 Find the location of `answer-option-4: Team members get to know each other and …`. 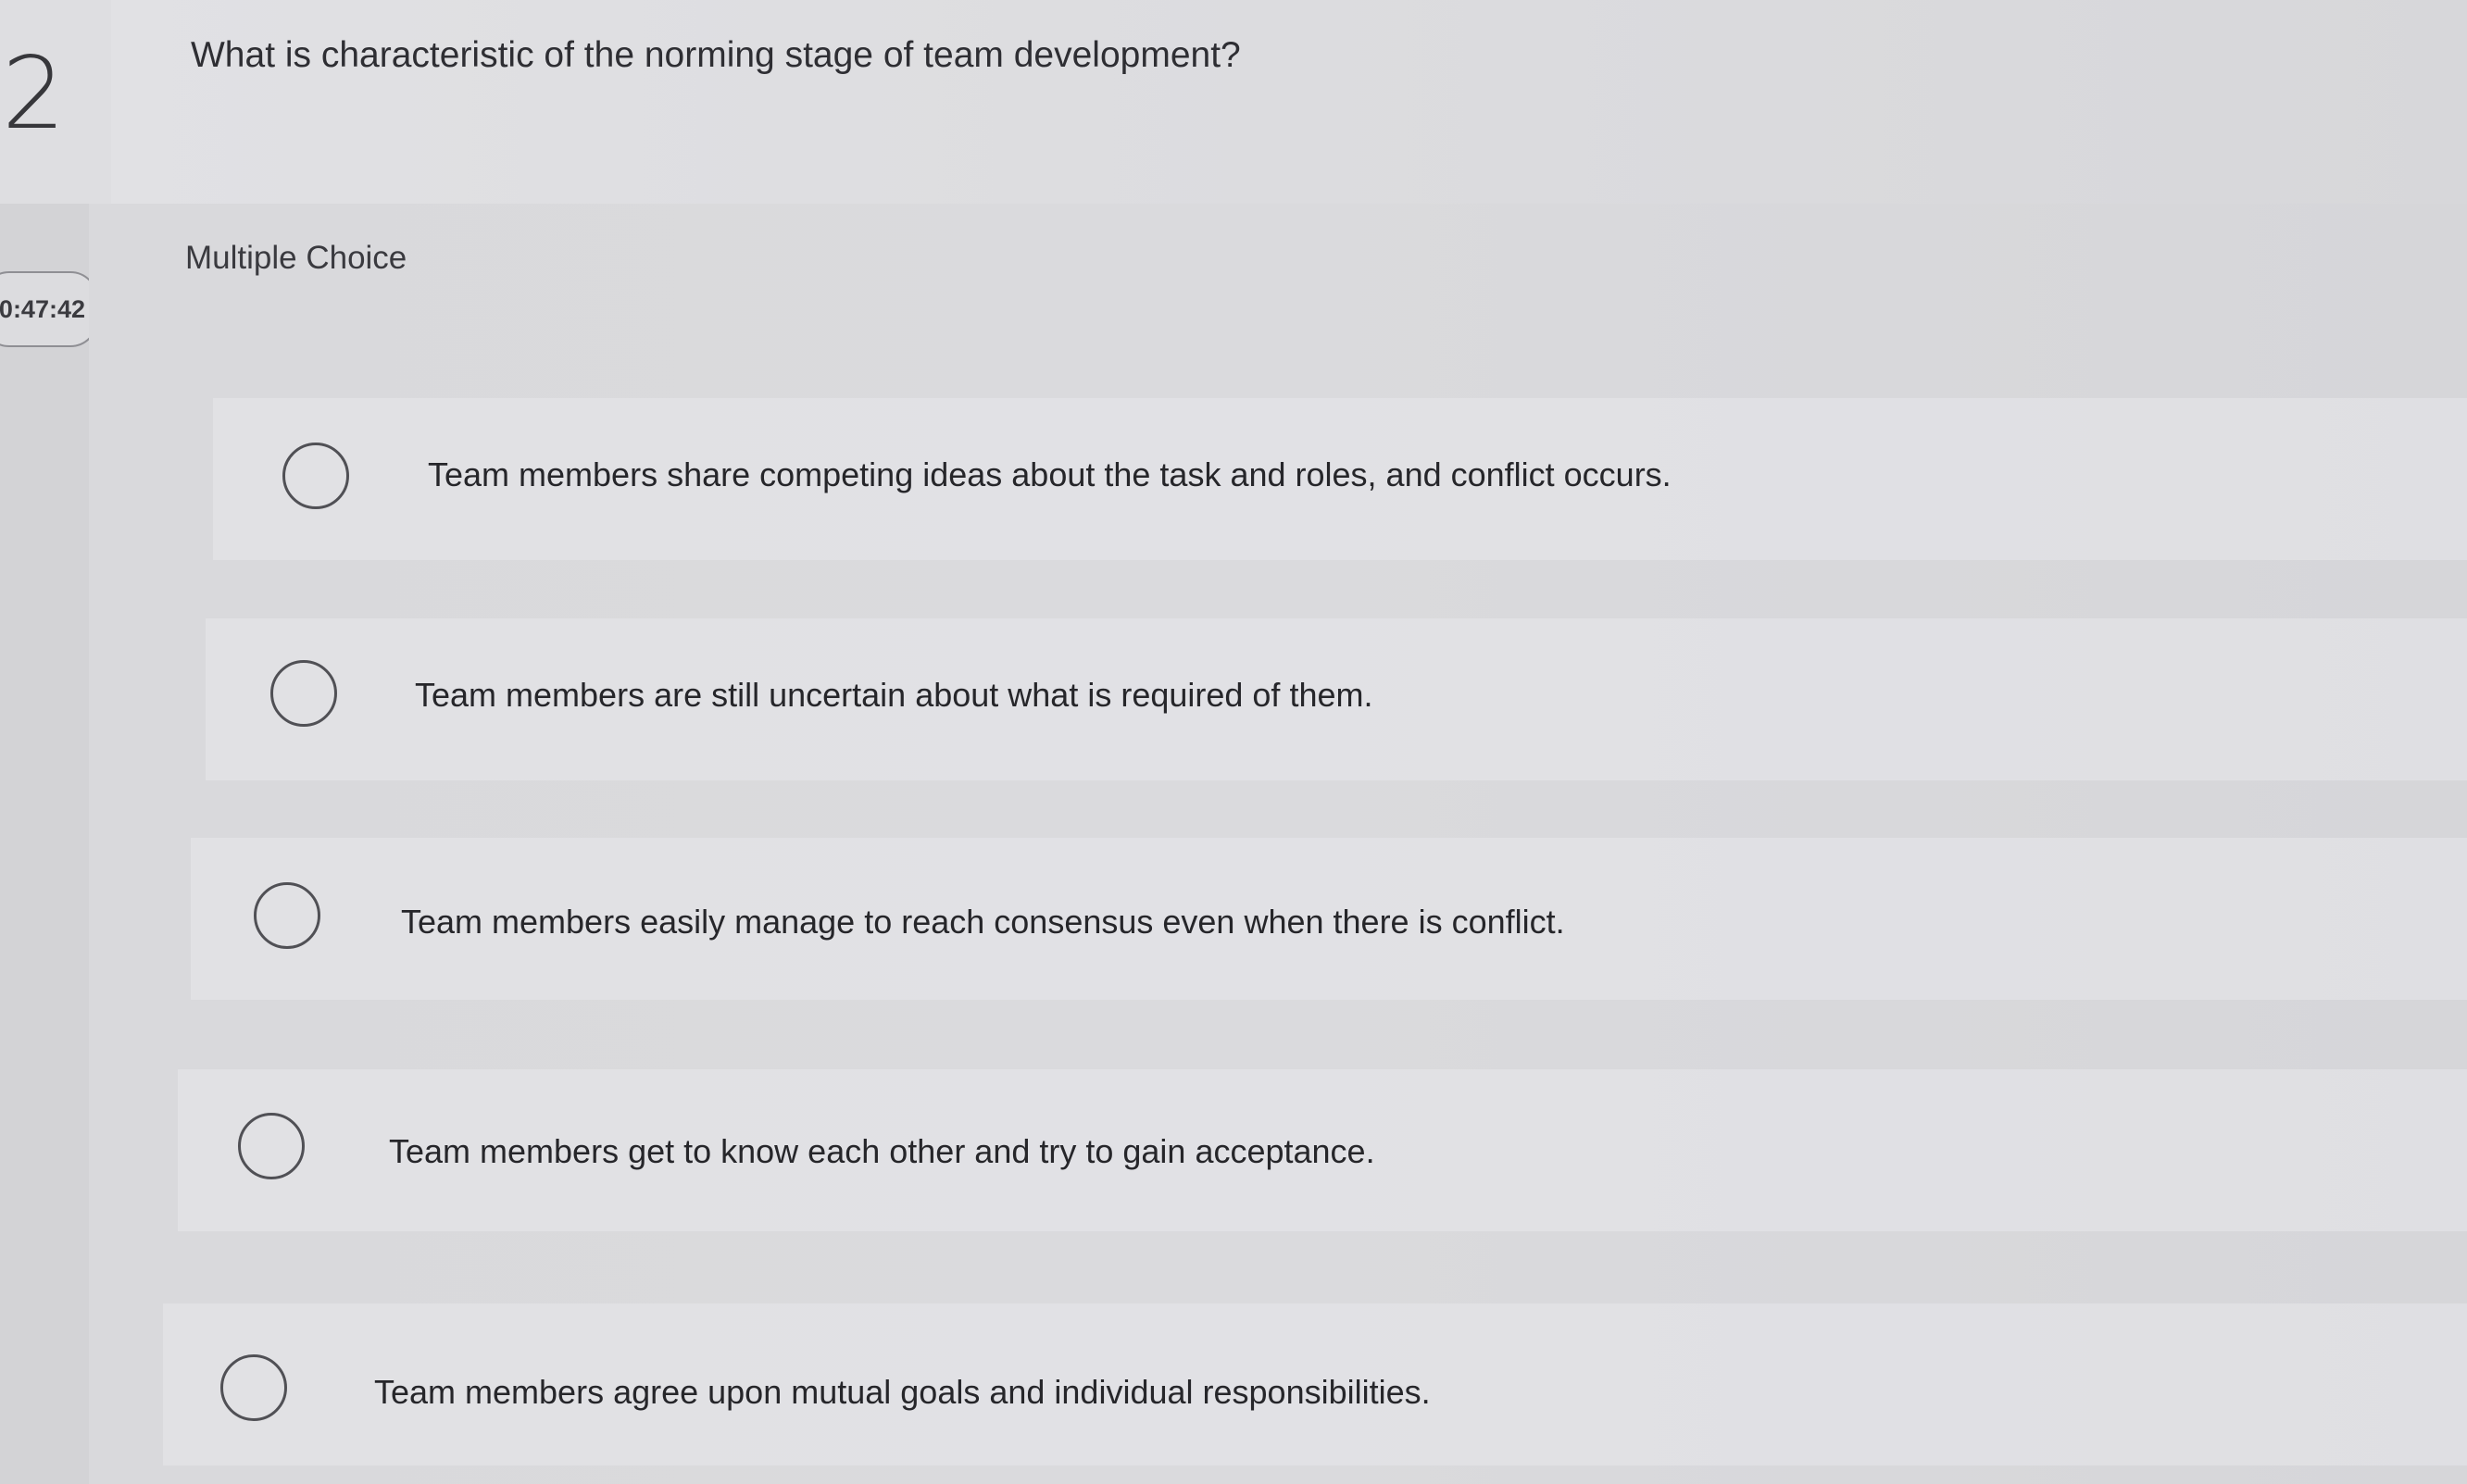

answer-option-4: Team members get to know each other and … is located at coordinates (1322, 1150).